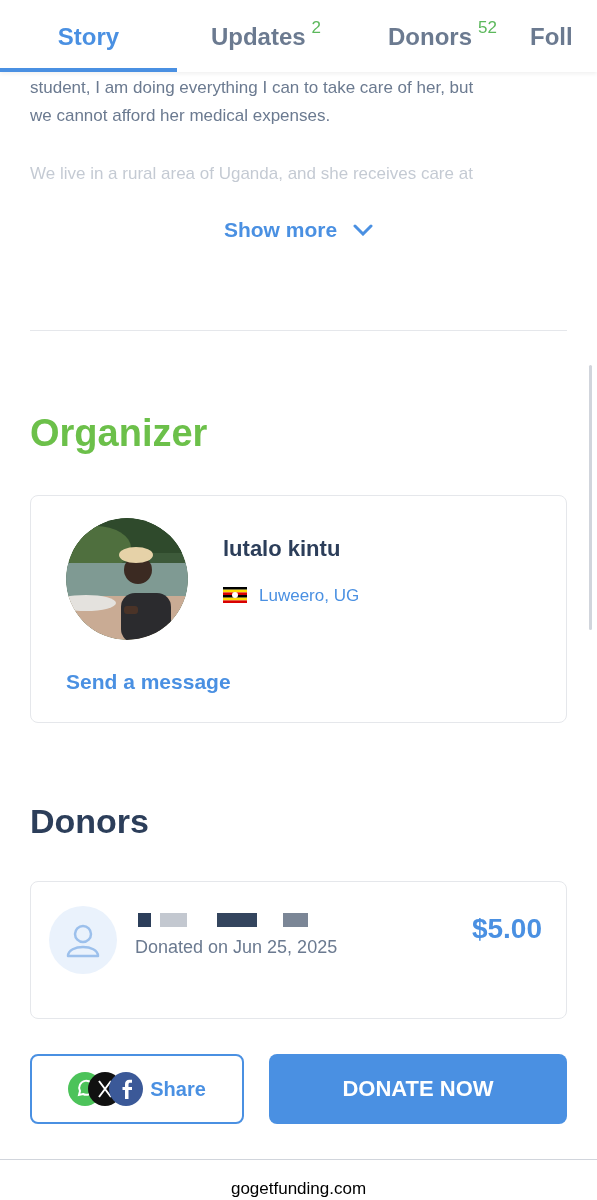  I want to click on send-message-link: Send a message, so click(298, 681).